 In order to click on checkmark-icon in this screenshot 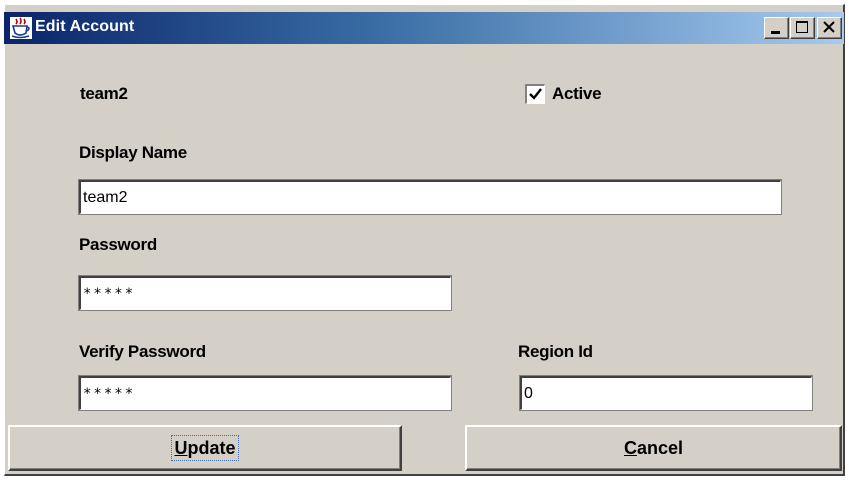, I will do `click(535, 94)`.